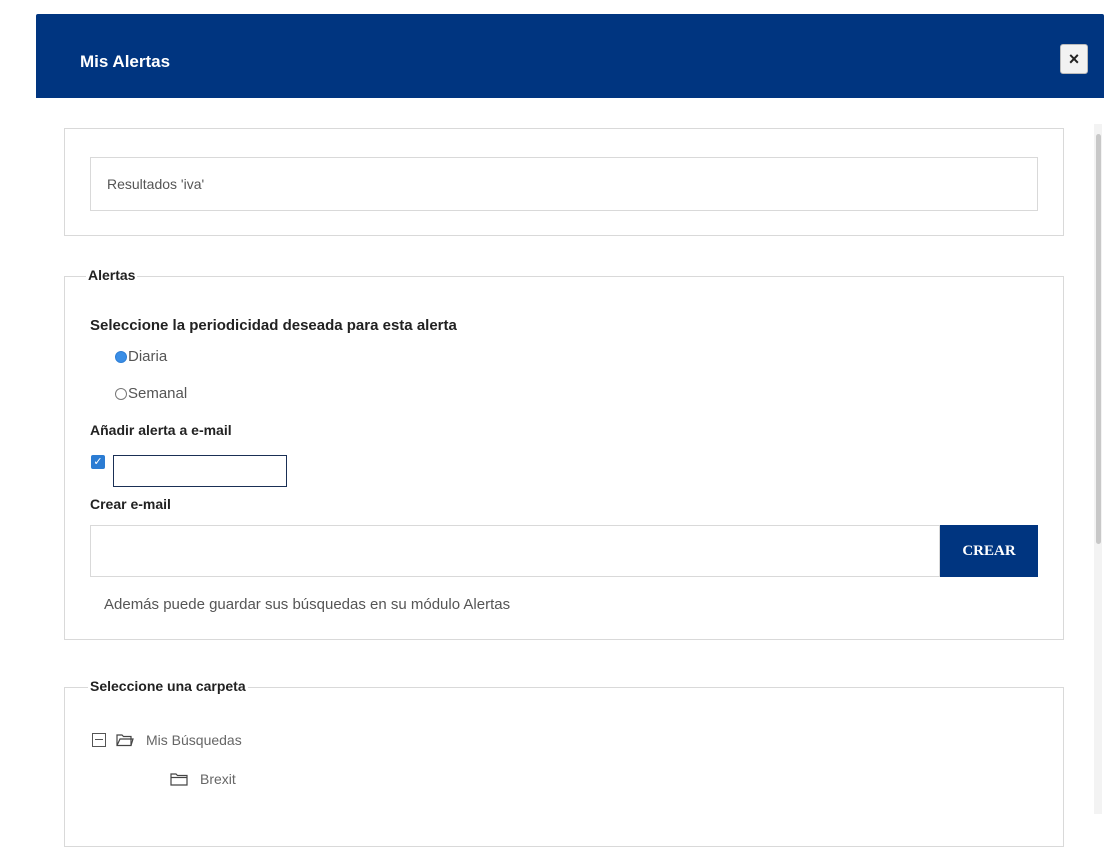  What do you see at coordinates (1098, 339) in the screenshot?
I see `scrollbar-thumb` at bounding box center [1098, 339].